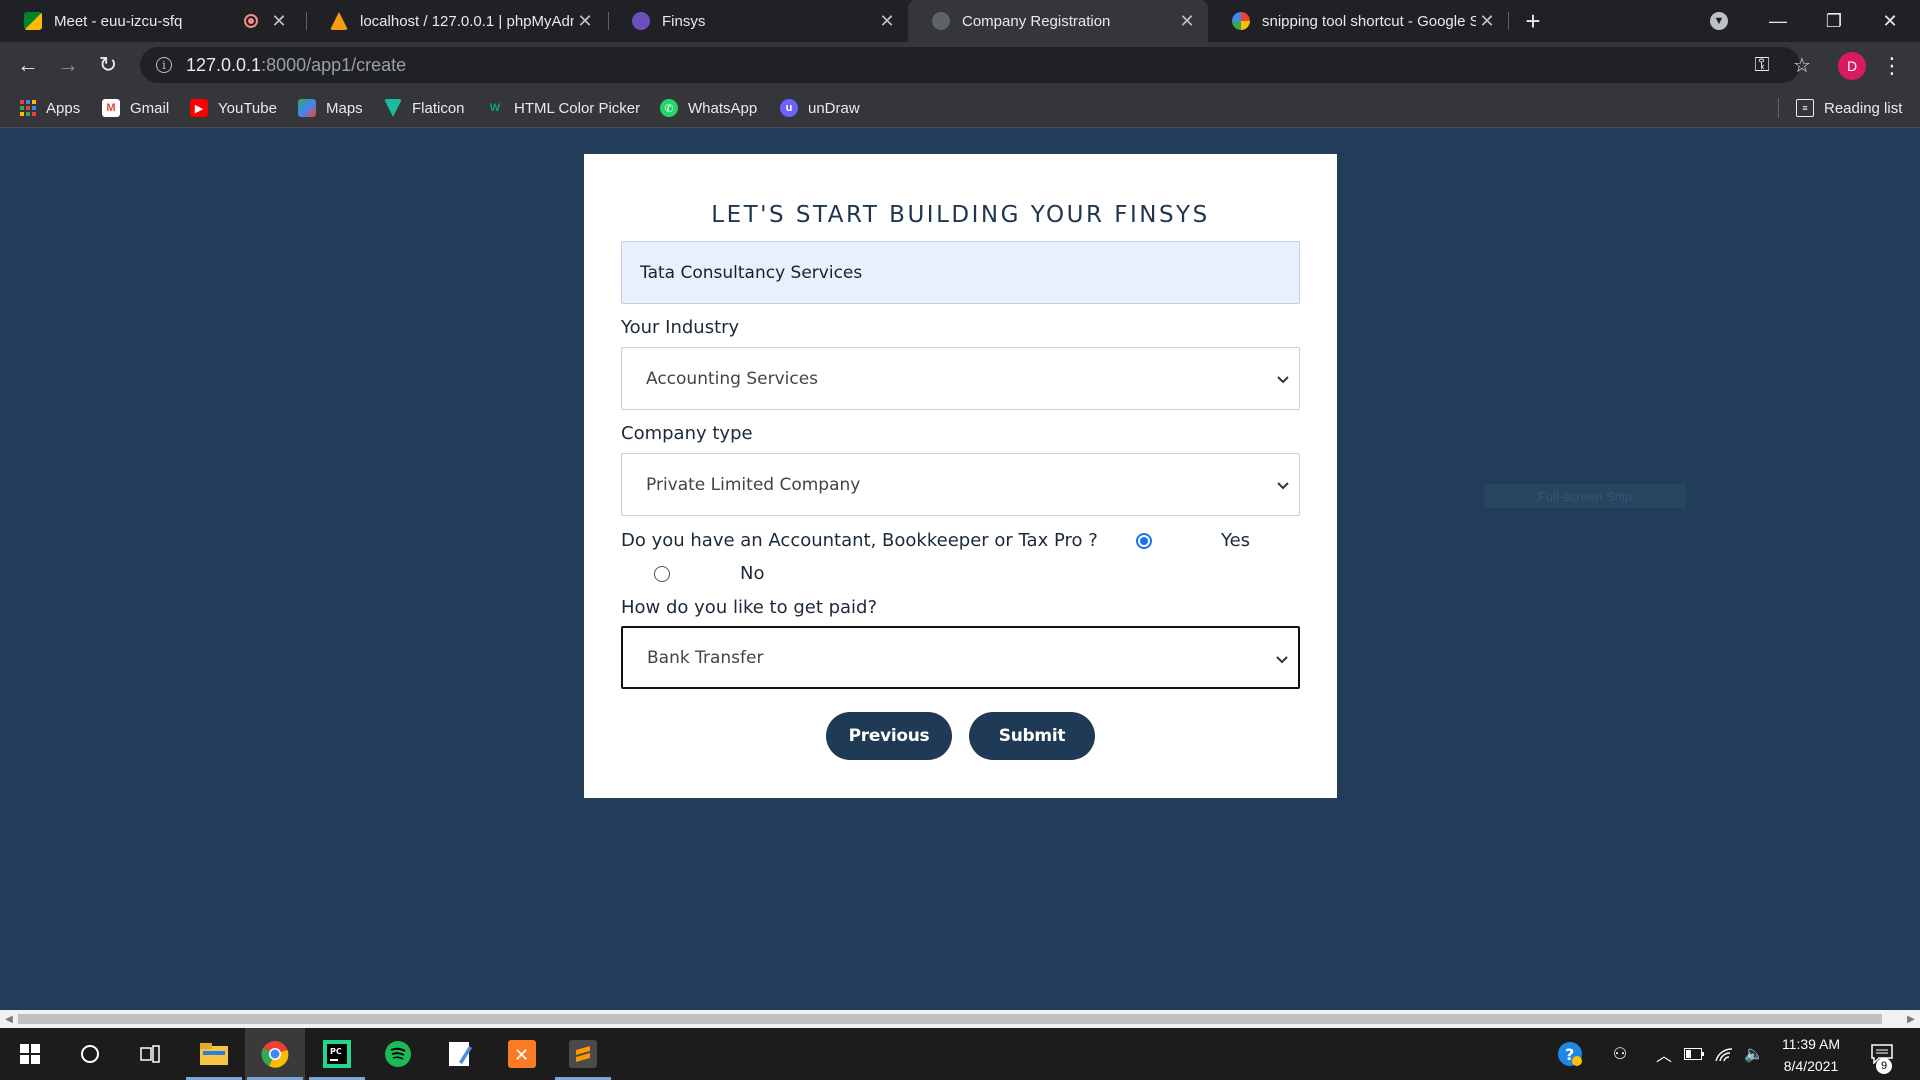 This screenshot has width=1920, height=1080. I want to click on youtube-icon: ▶, so click(199, 108).